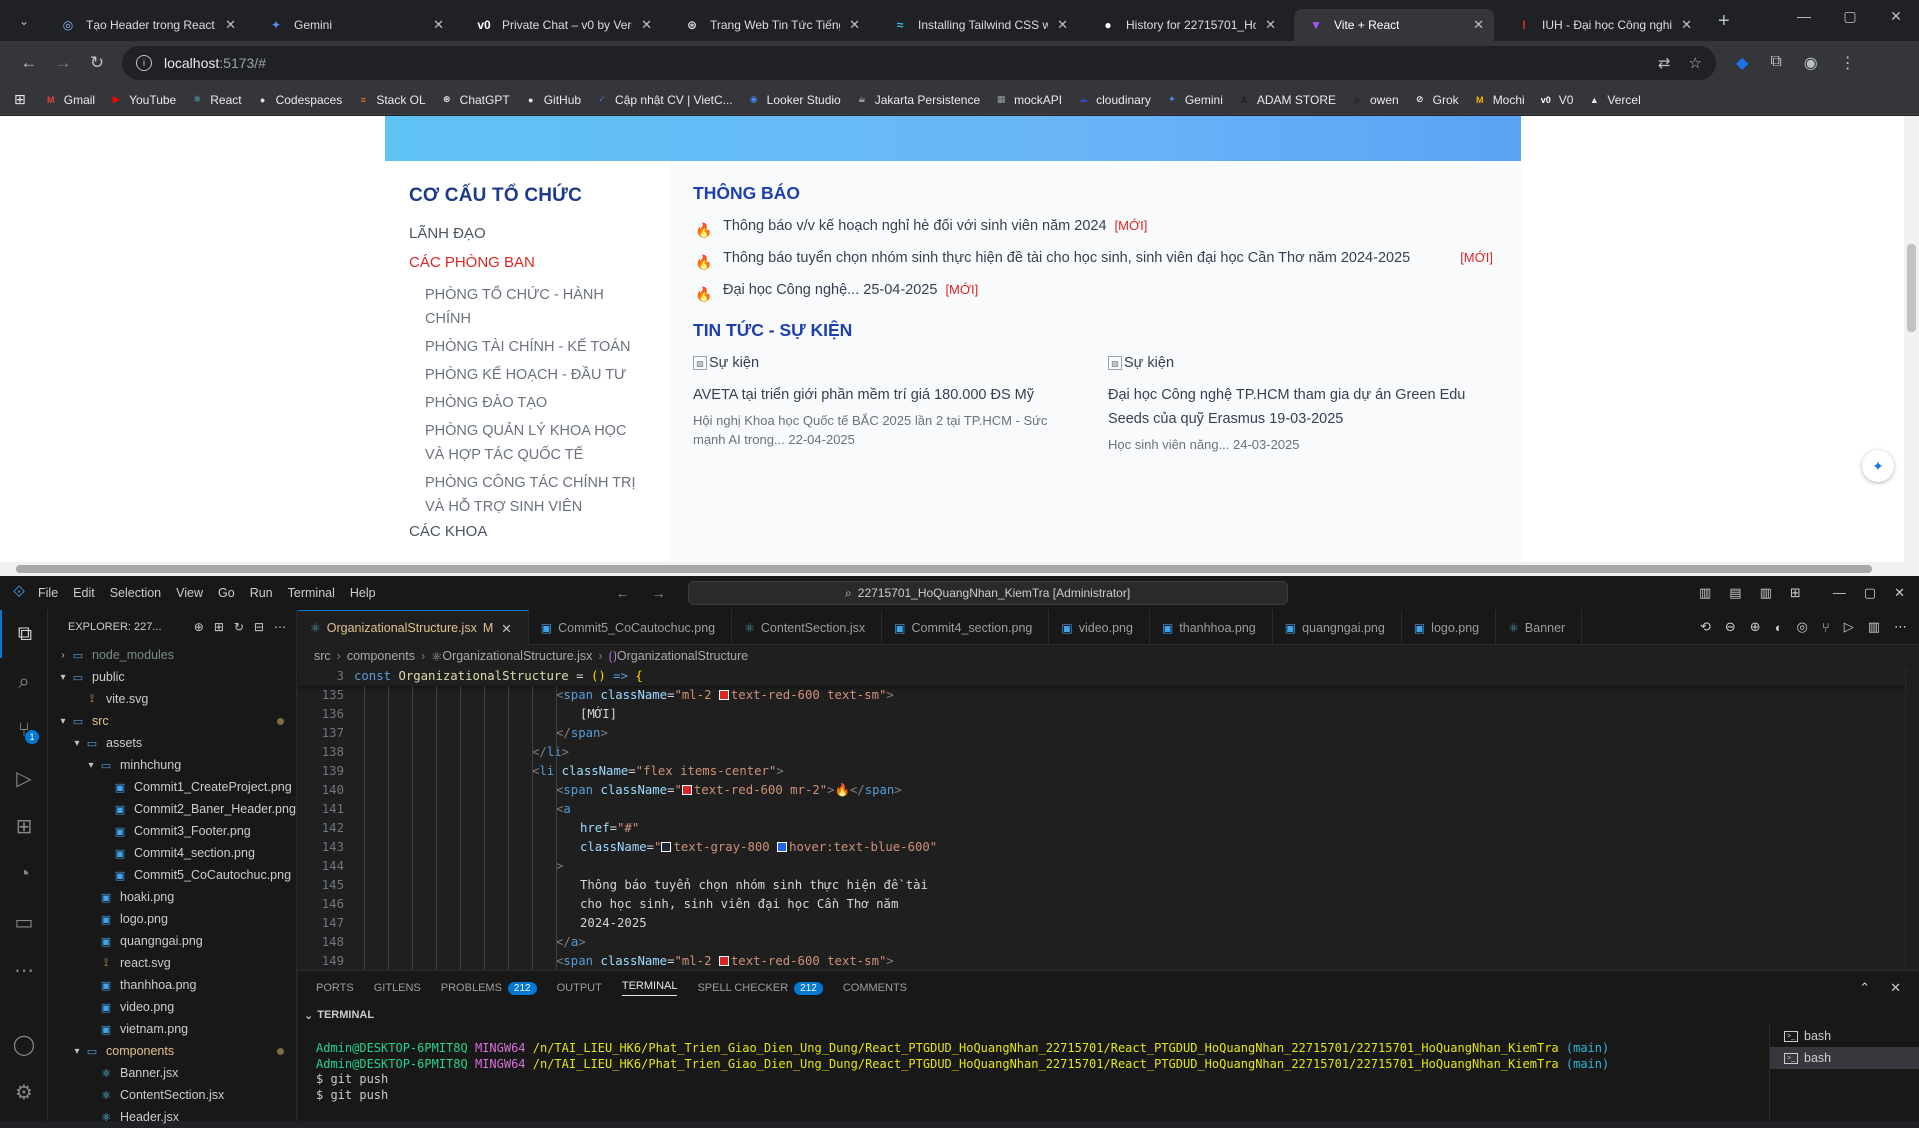  Describe the element at coordinates (1826, 627) in the screenshot. I see `git-graph-icon: ⑂` at that location.